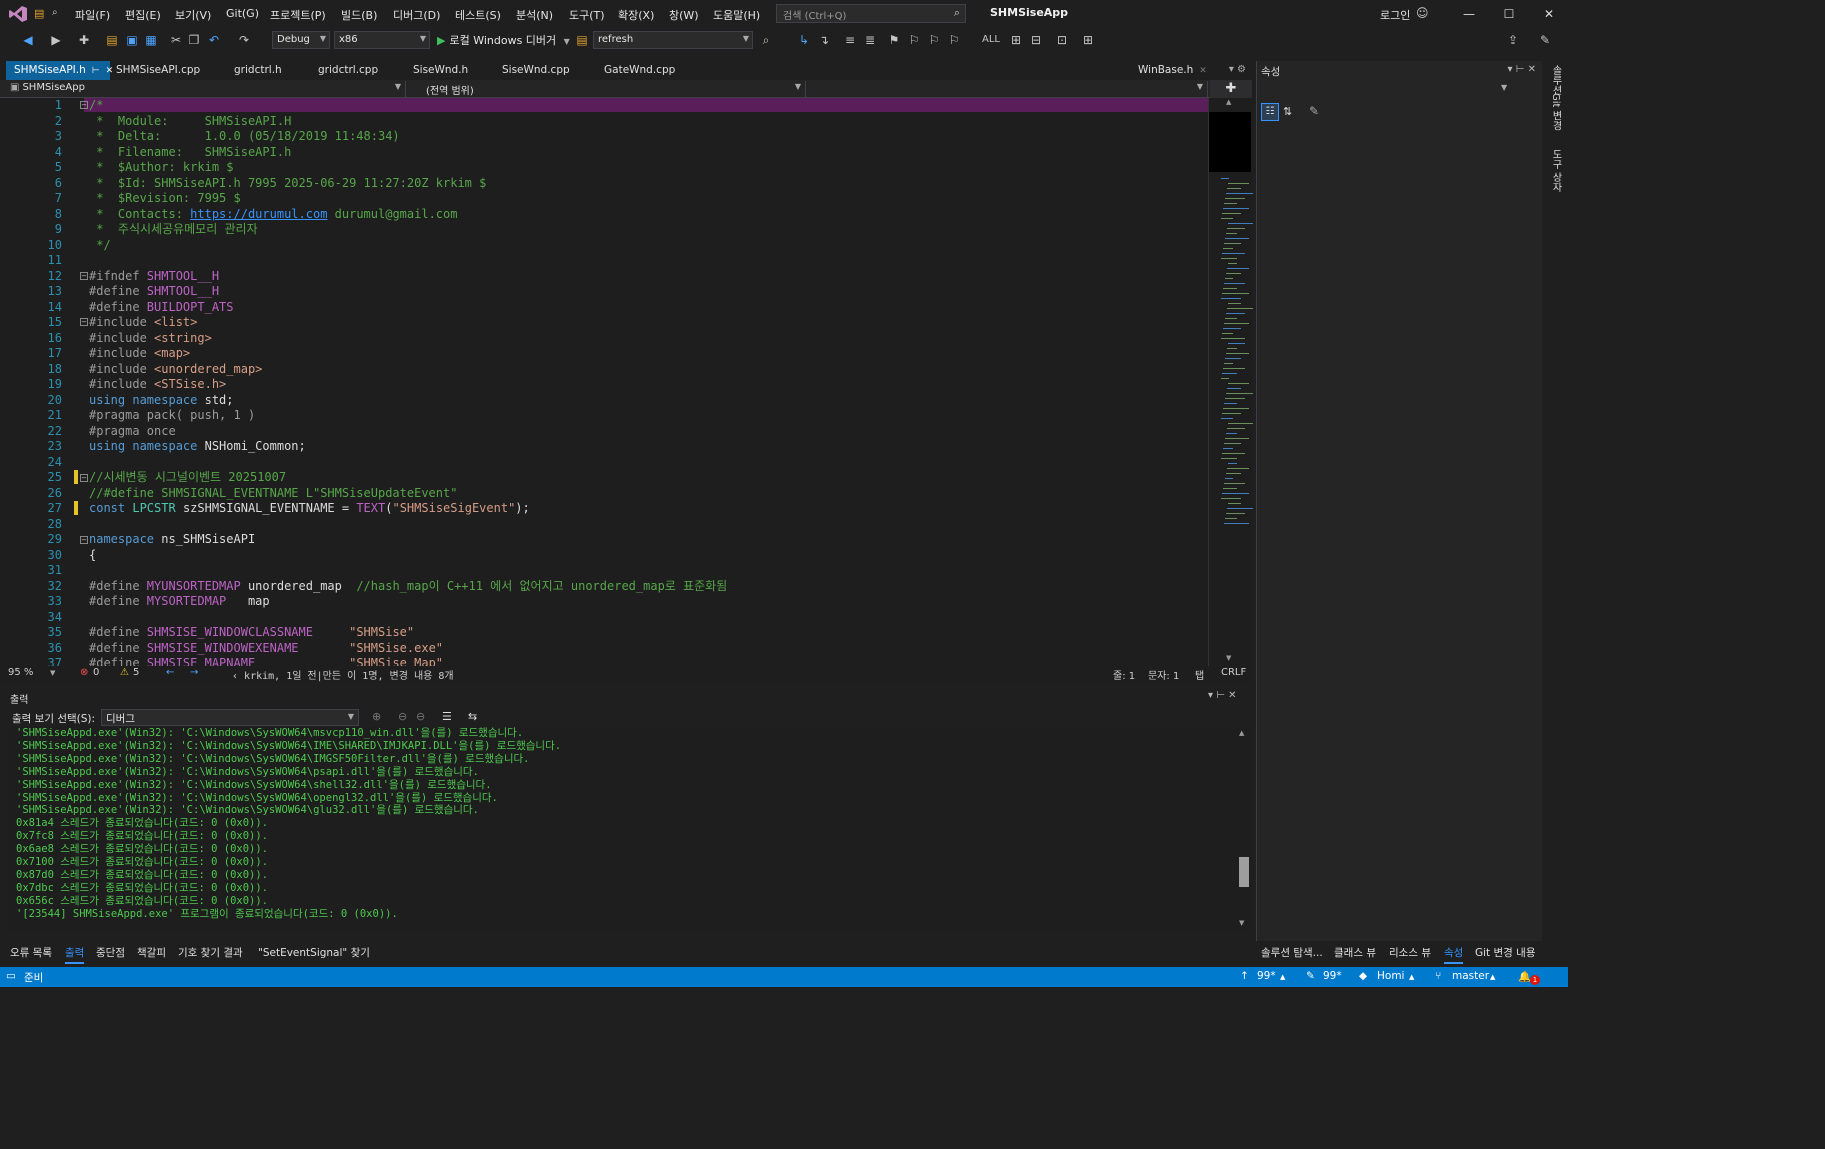 This screenshot has height=1149, width=1825. I want to click on categorized-icon: ☷, so click(1270, 112).